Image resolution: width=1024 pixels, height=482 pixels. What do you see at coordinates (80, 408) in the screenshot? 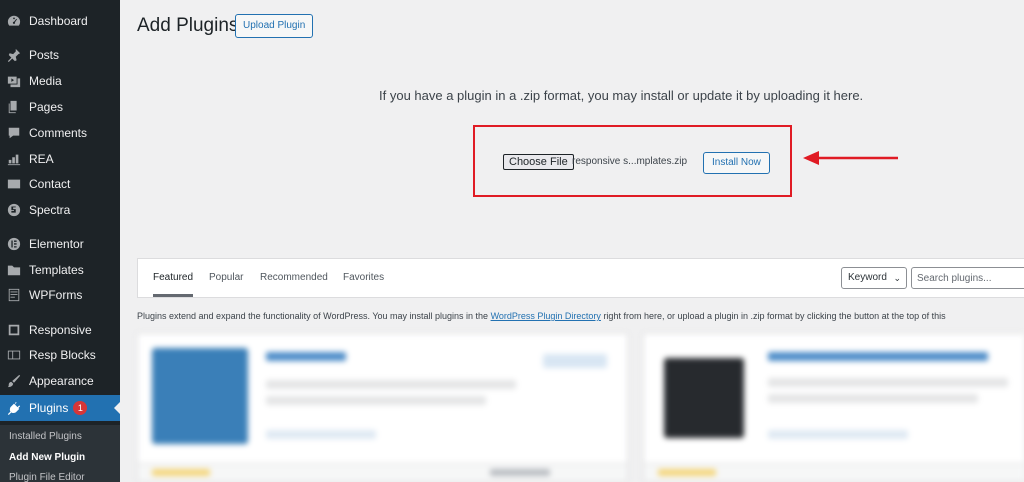
I see `update-count-badge: 1` at bounding box center [80, 408].